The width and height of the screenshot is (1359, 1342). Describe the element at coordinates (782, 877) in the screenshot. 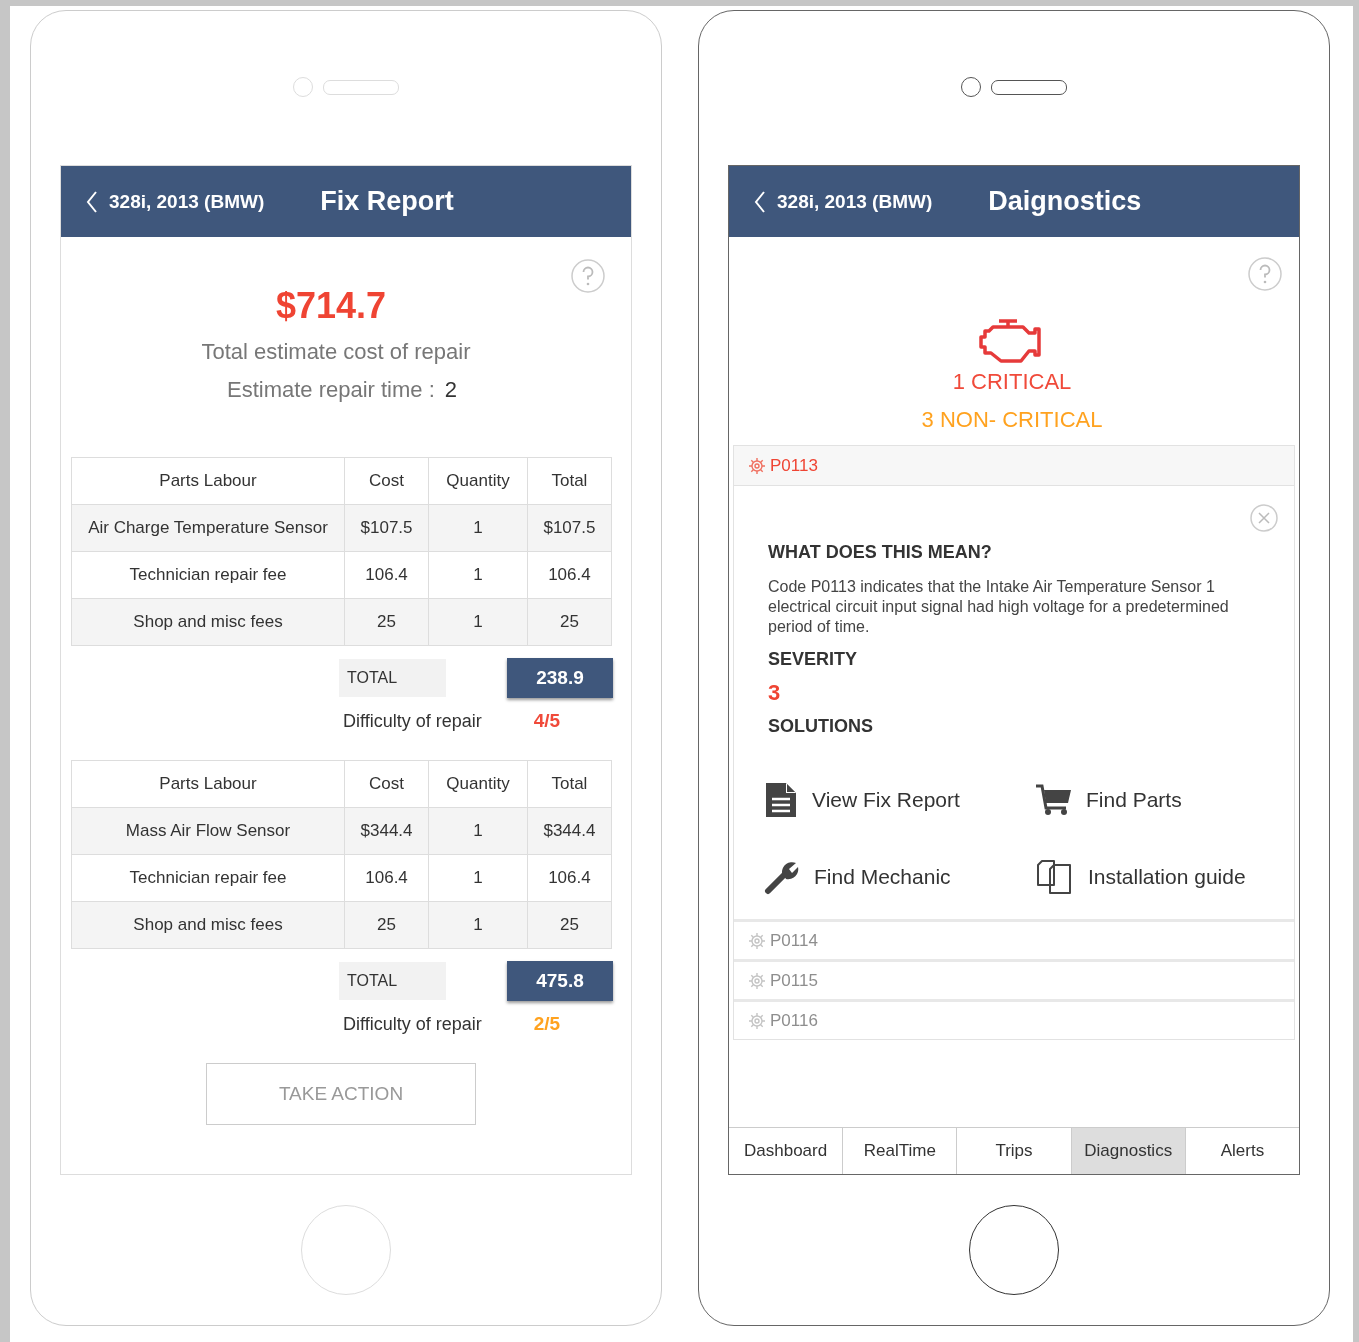

I see `wrench-icon` at that location.